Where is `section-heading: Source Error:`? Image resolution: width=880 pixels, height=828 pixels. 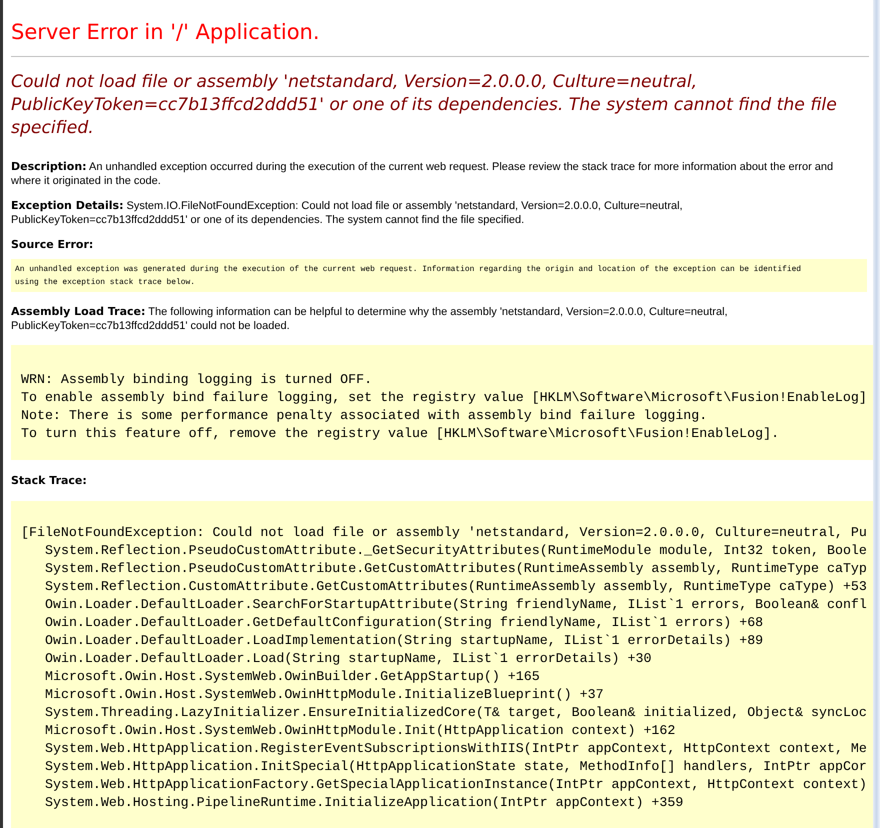
section-heading: Source Error: is located at coordinates (52, 244).